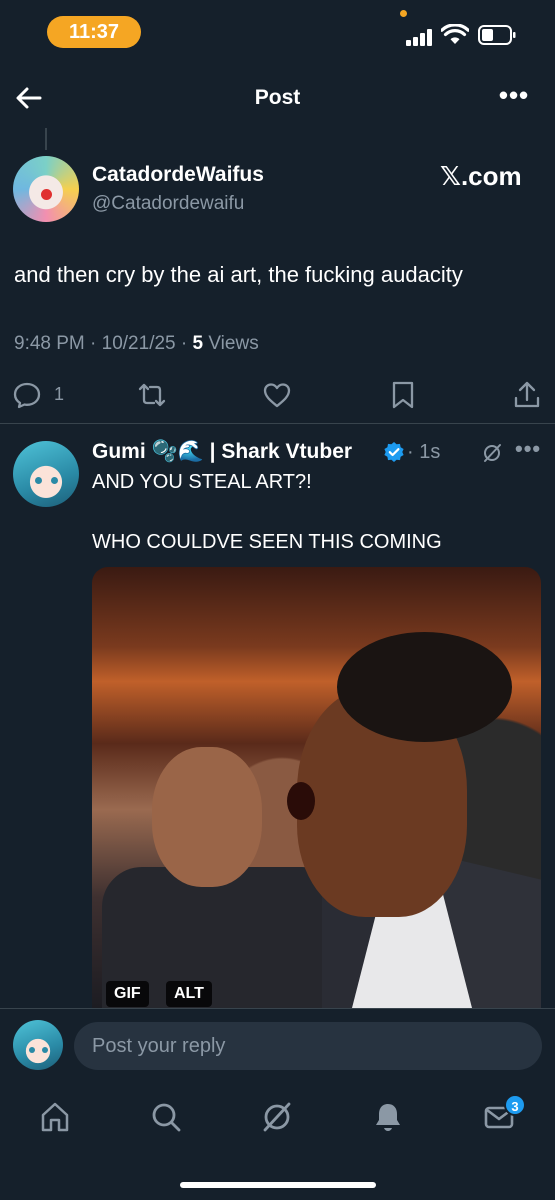 The width and height of the screenshot is (555, 1200). Describe the element at coordinates (46, 139) in the screenshot. I see `thread-connector-line` at that location.